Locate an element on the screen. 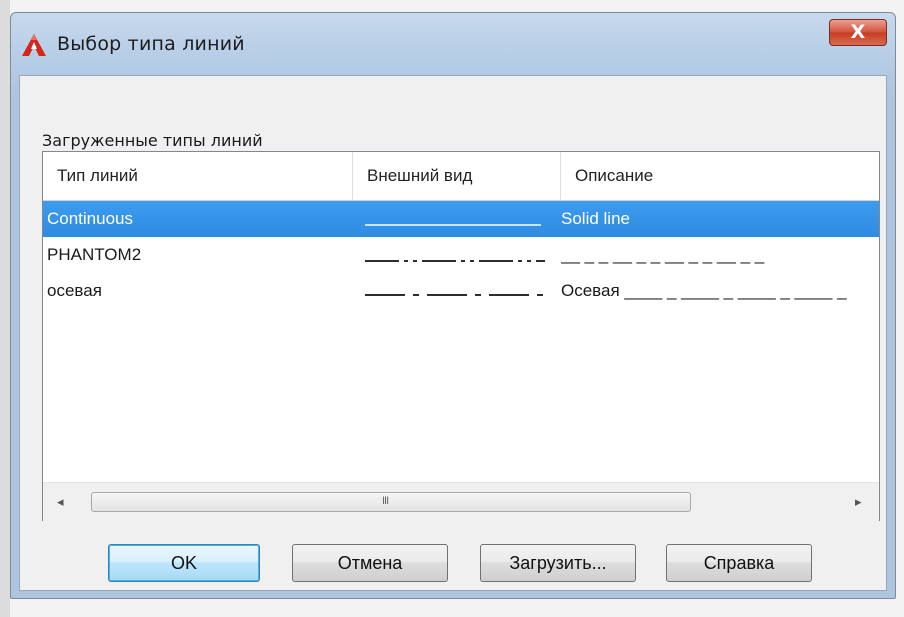  list-item: PHANTOM2 __ _ _ __ _ _ __ _ _ __ _ _ is located at coordinates (461, 255).